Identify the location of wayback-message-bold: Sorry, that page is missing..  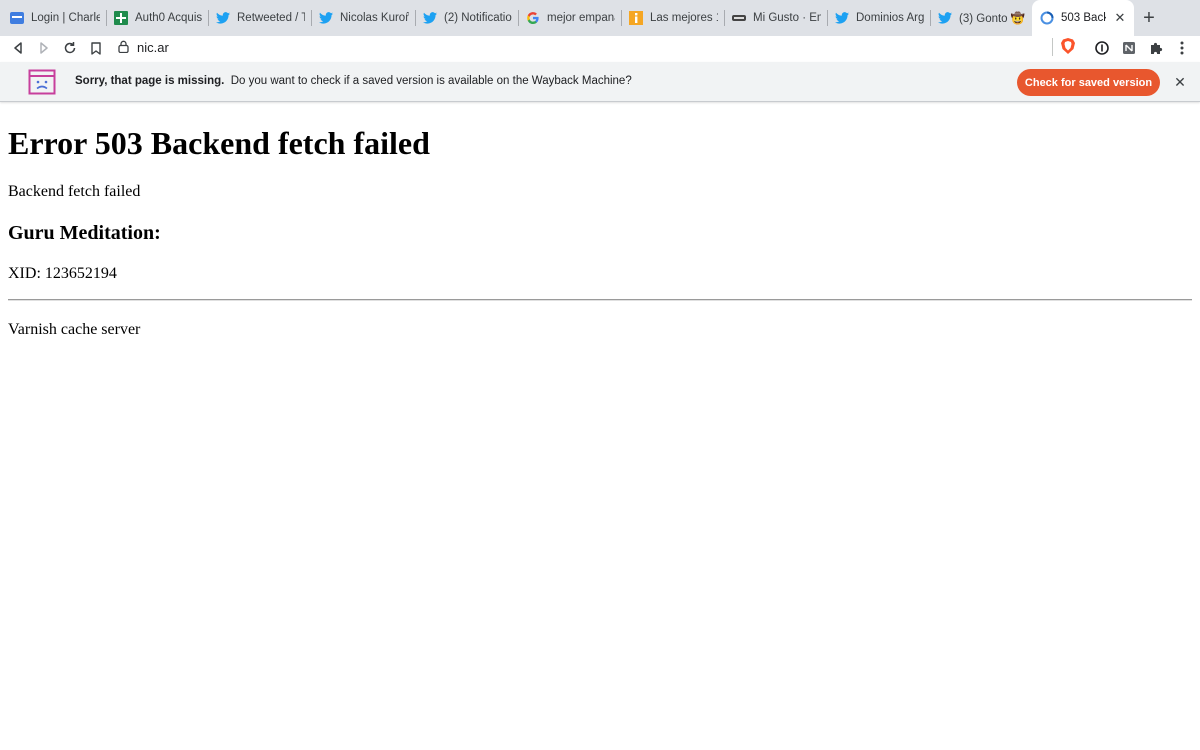
(150, 81).